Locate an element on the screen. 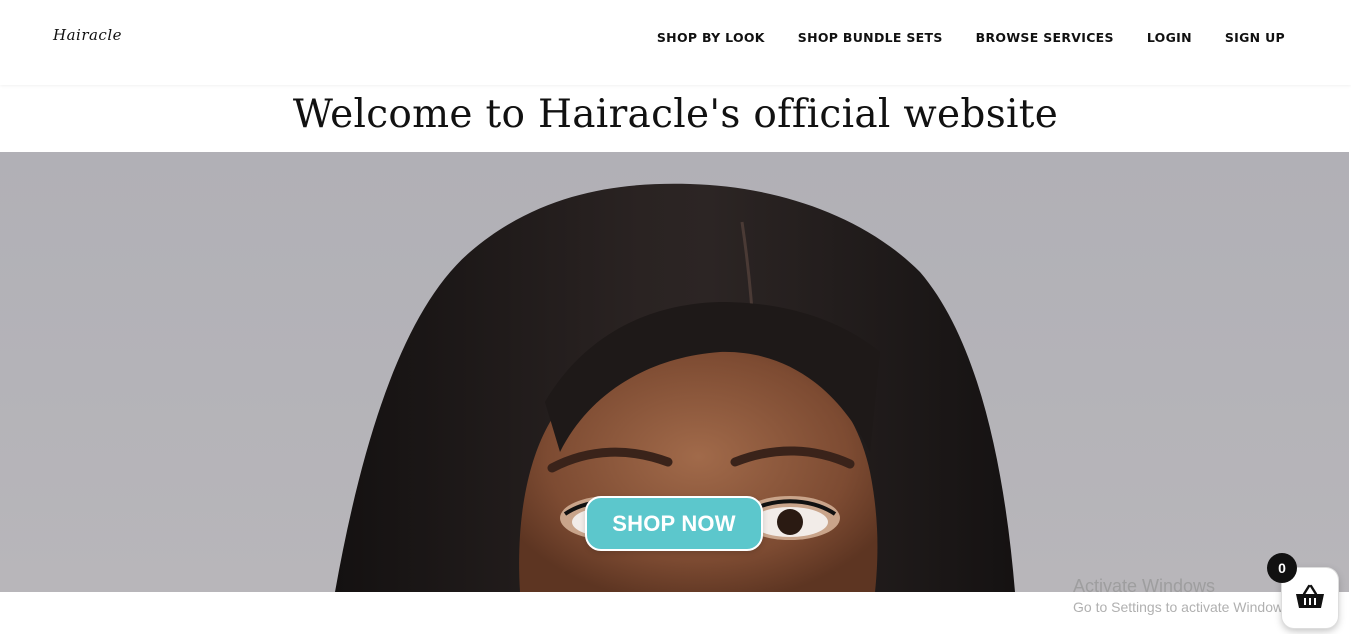  watermark-title: Activate Windows is located at coordinates (1144, 586).